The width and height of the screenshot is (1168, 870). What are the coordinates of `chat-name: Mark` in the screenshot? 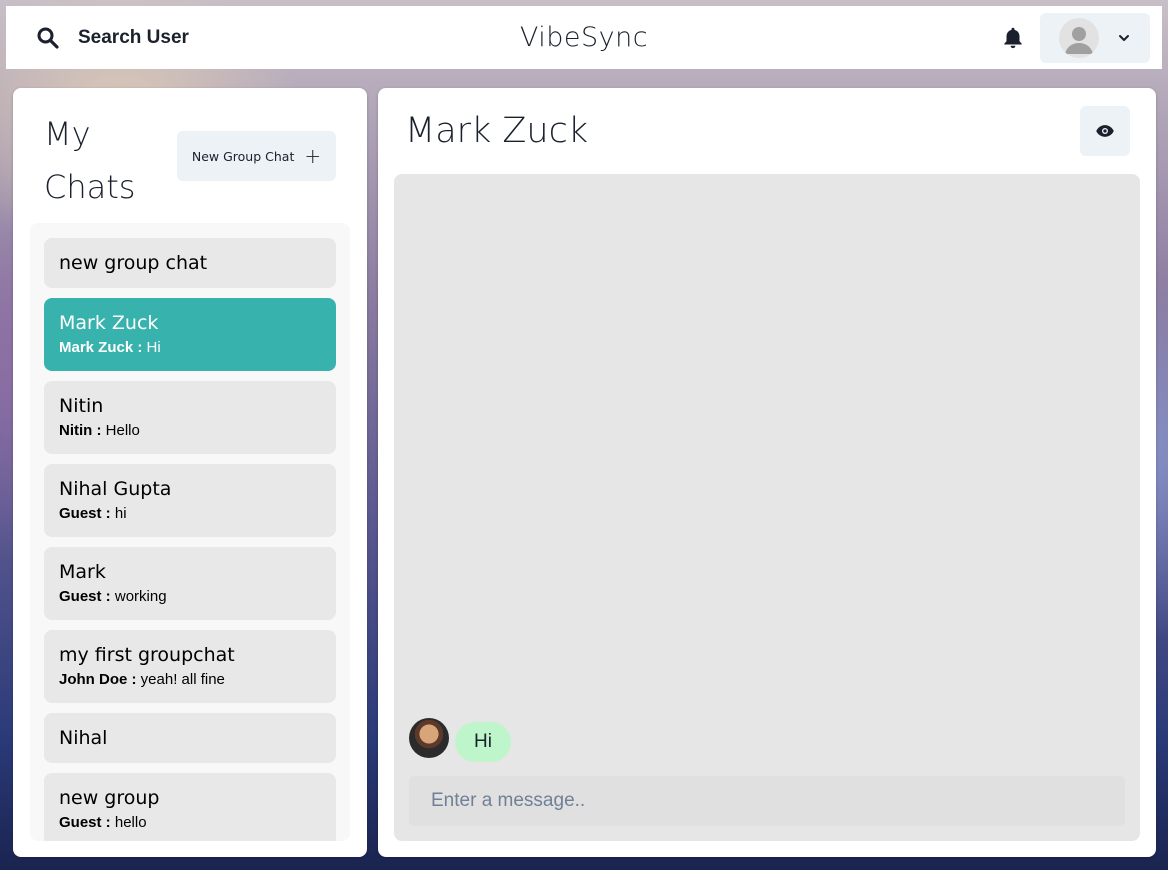 It's located at (82, 572).